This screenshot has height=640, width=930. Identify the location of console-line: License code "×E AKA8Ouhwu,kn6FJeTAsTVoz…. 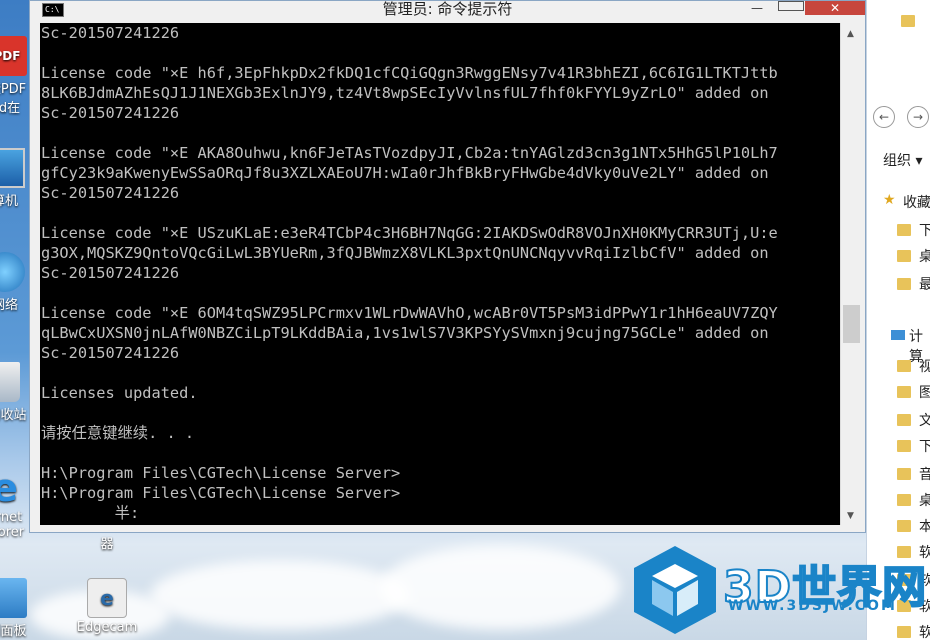
(409, 153).